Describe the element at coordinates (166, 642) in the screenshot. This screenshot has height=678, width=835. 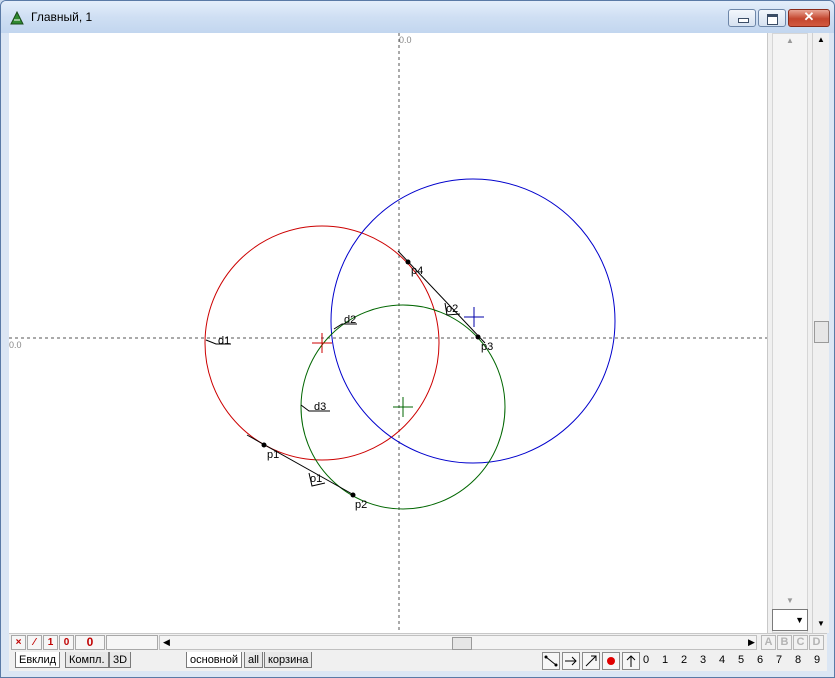
I see `hscroll-left-icon: ◀` at that location.